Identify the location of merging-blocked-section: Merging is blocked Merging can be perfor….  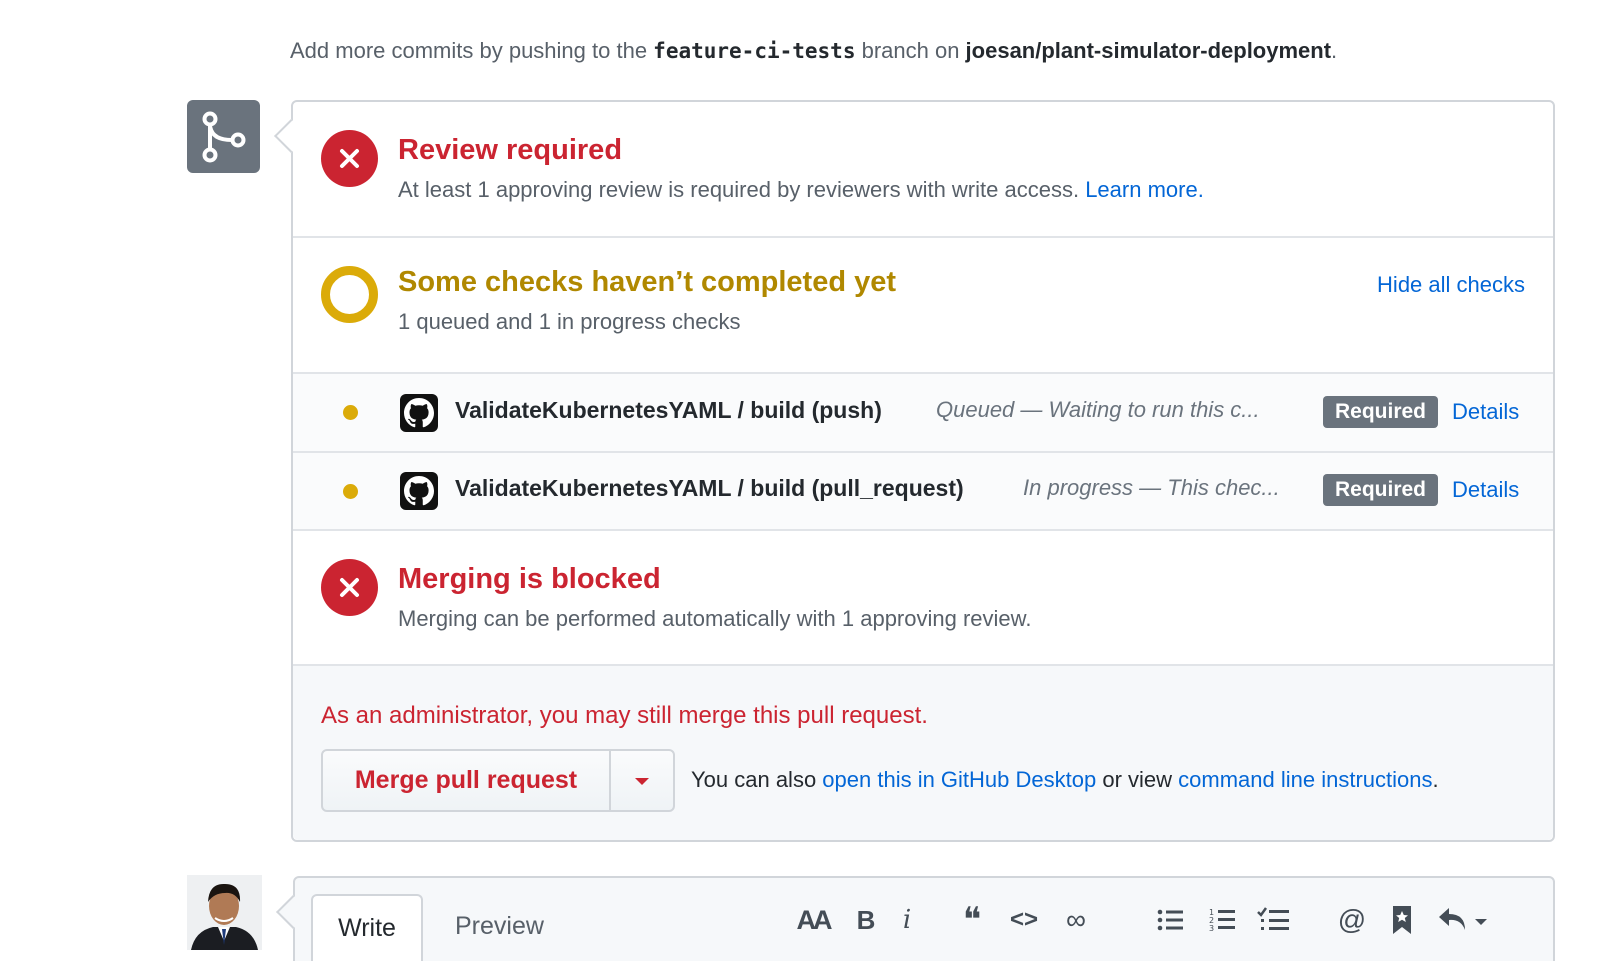
(923, 598).